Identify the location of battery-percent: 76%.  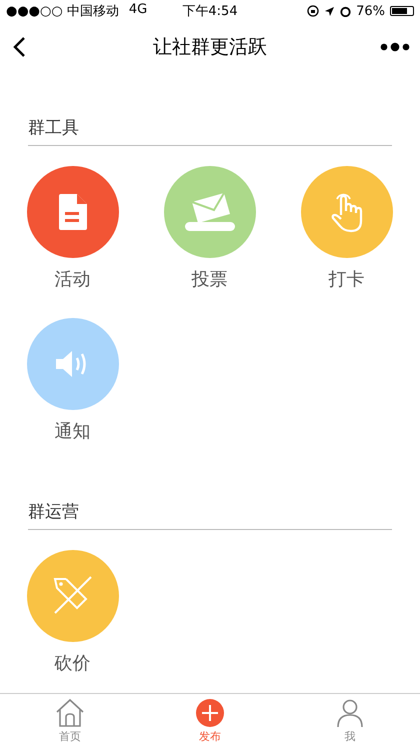
(370, 11).